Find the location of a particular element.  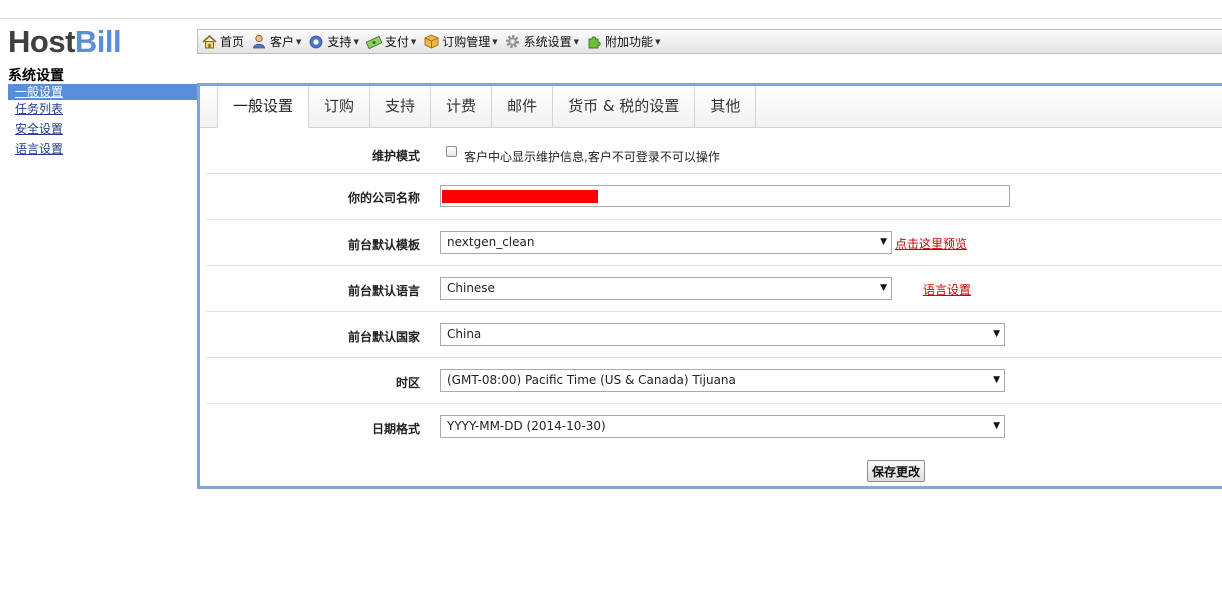

puzzle-icon is located at coordinates (594, 42).